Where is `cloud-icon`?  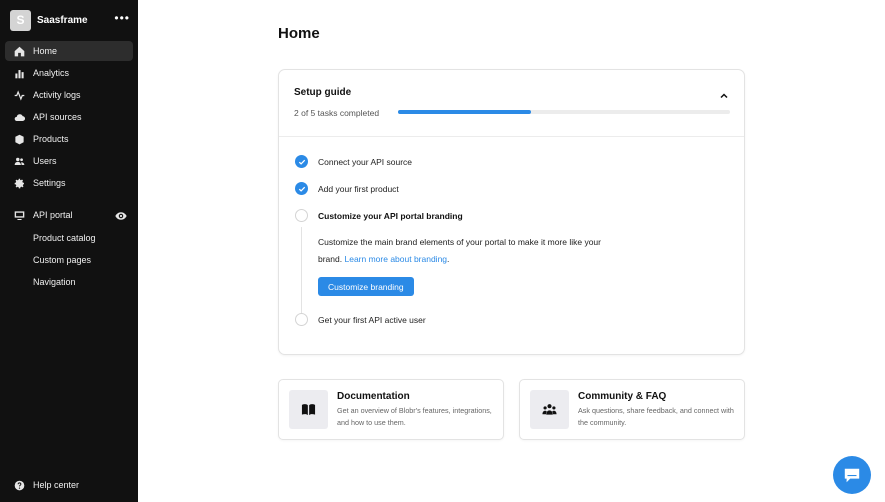 cloud-icon is located at coordinates (19, 117).